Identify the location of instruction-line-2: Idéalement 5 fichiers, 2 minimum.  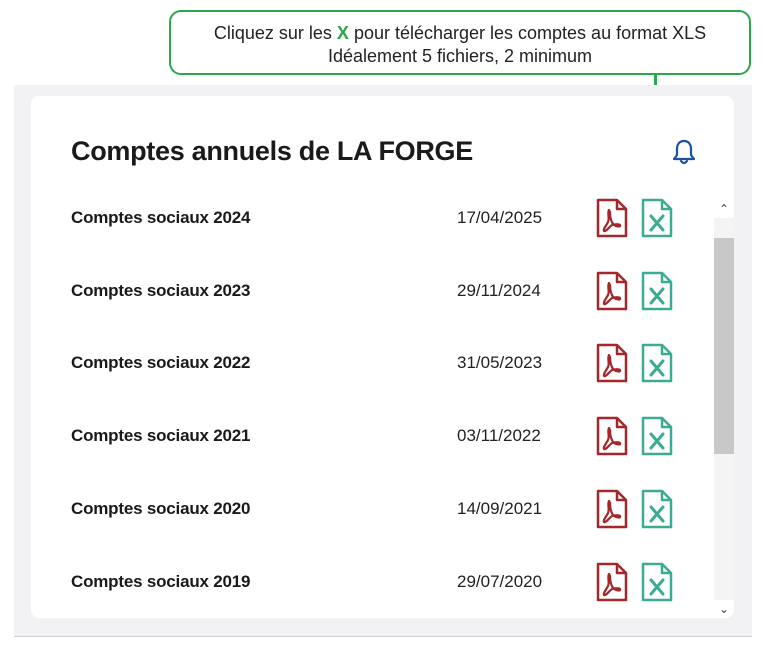
(460, 56).